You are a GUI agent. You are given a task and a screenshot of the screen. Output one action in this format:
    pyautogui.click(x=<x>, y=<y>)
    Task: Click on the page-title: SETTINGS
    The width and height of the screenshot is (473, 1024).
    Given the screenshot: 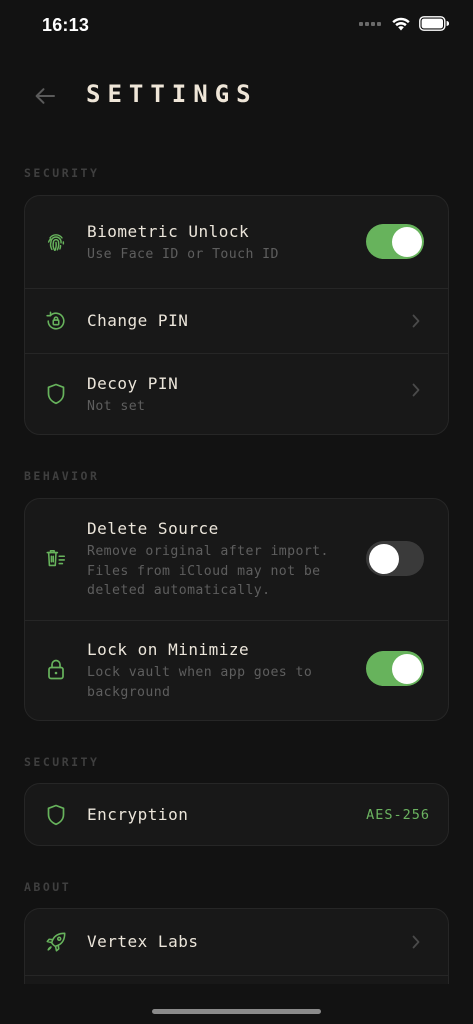 What is the action you would take?
    pyautogui.click(x=172, y=94)
    